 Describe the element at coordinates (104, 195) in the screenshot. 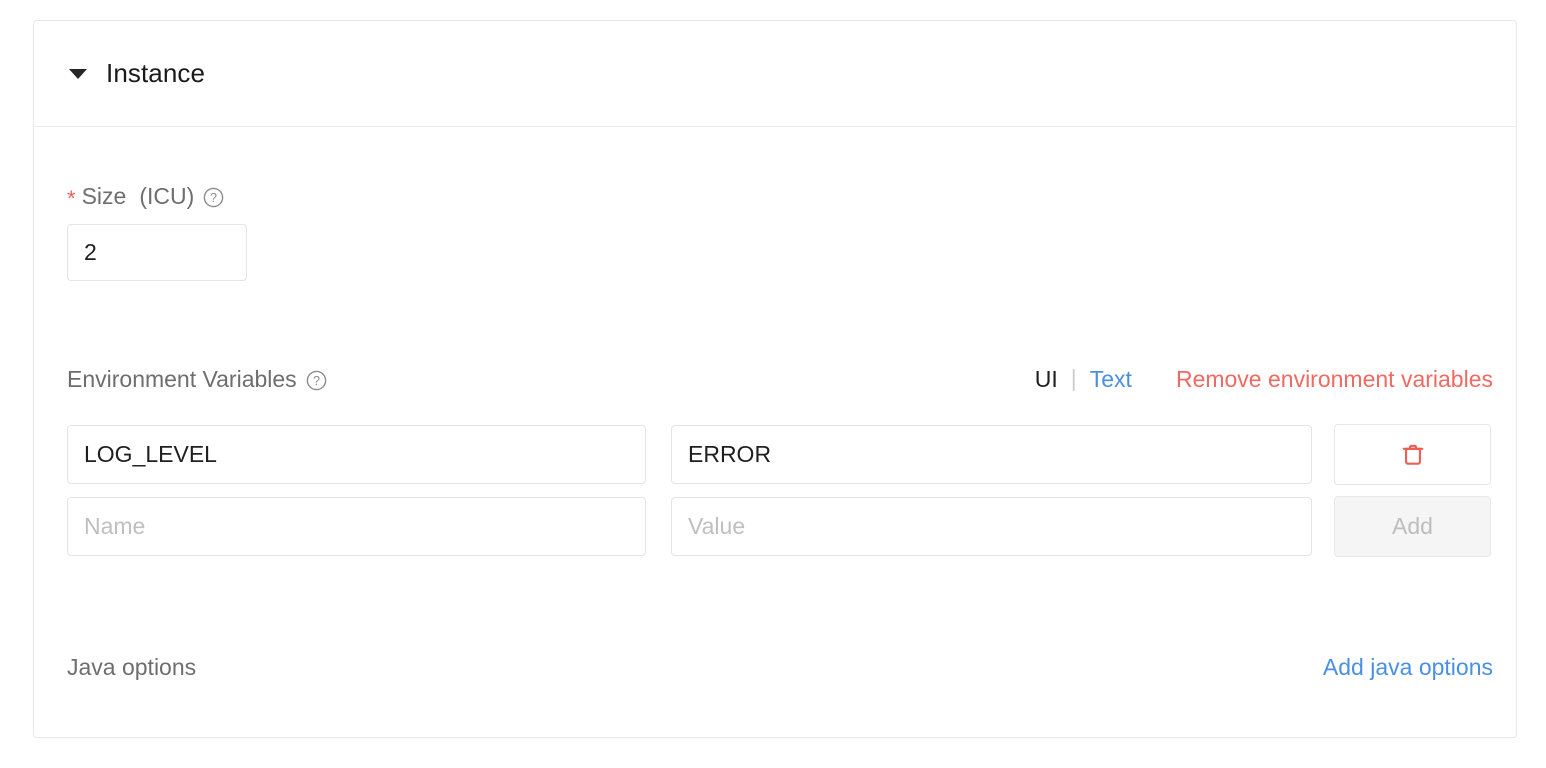

I see `size-label: Size` at that location.